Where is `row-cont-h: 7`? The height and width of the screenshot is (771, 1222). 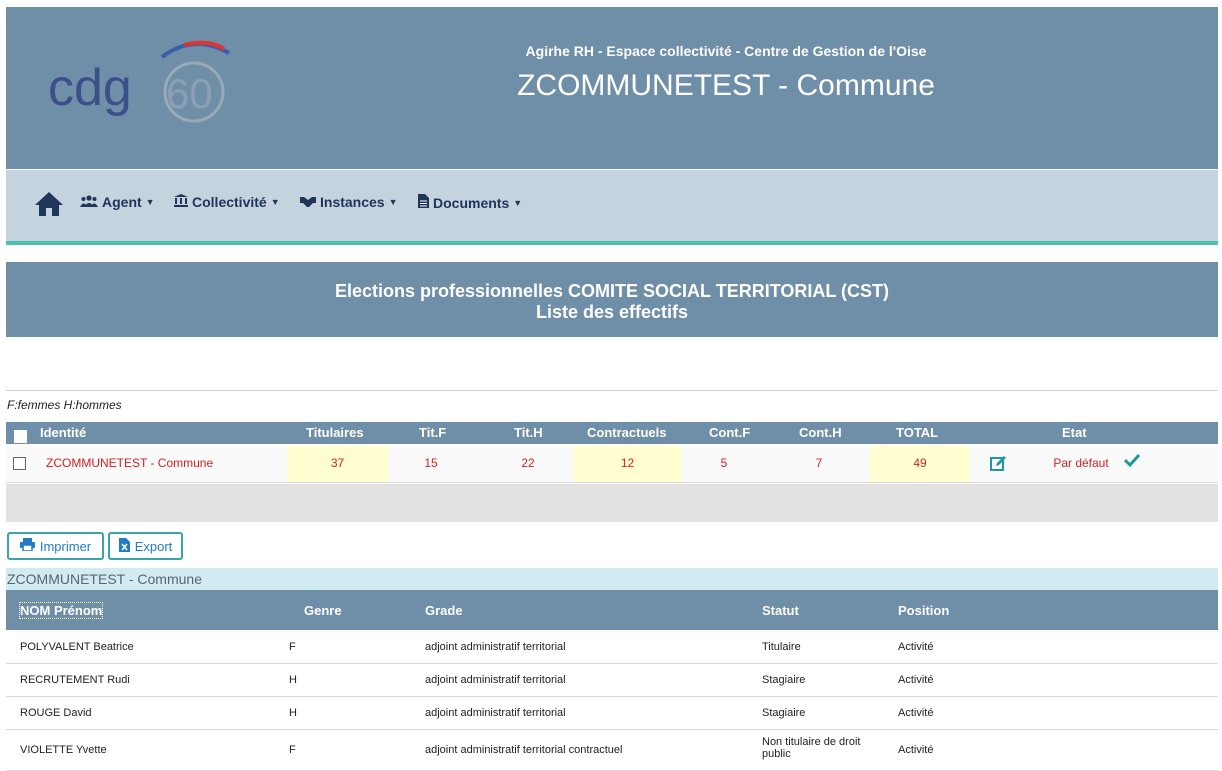
row-cont-h: 7 is located at coordinates (819, 463).